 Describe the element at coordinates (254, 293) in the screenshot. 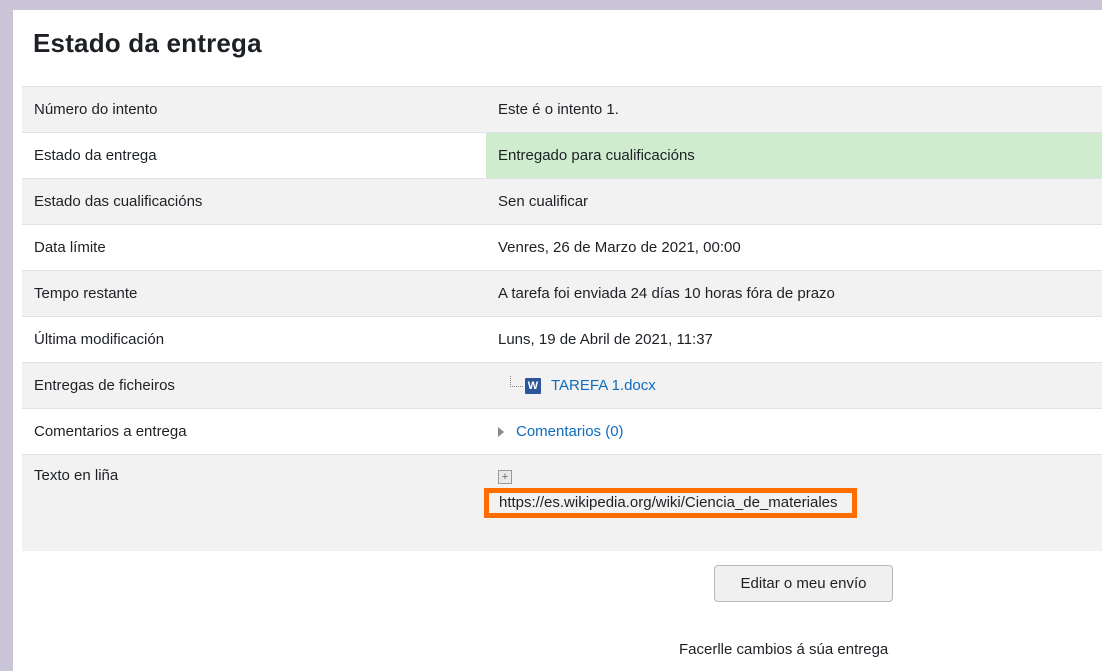

I see `row-label-time-remaining: Tempo restante` at that location.